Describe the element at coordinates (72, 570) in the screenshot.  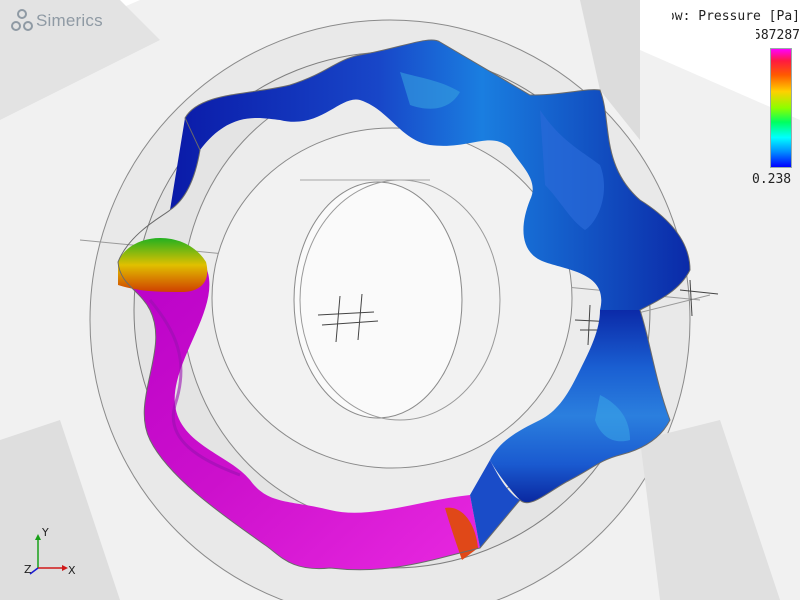
I see `axis-x-label: X` at that location.